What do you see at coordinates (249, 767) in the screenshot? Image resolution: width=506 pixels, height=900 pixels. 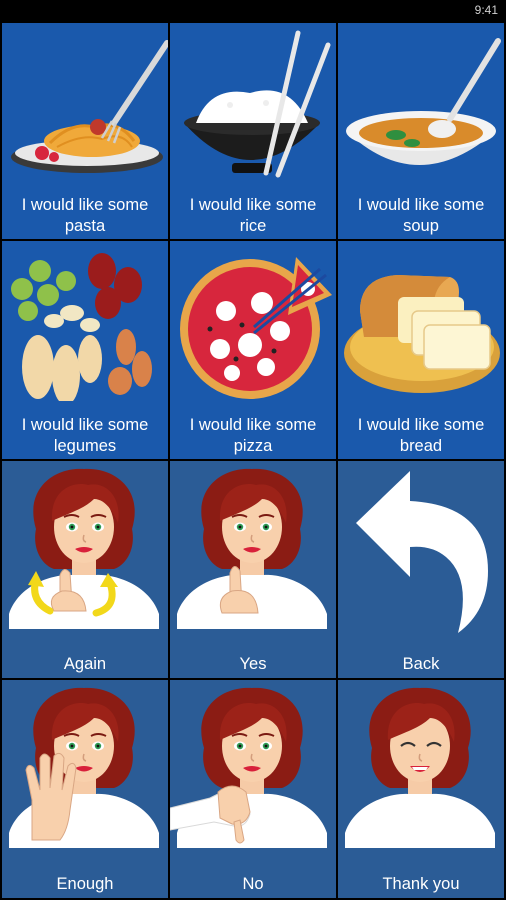 I see `no-gesture-icon` at bounding box center [249, 767].